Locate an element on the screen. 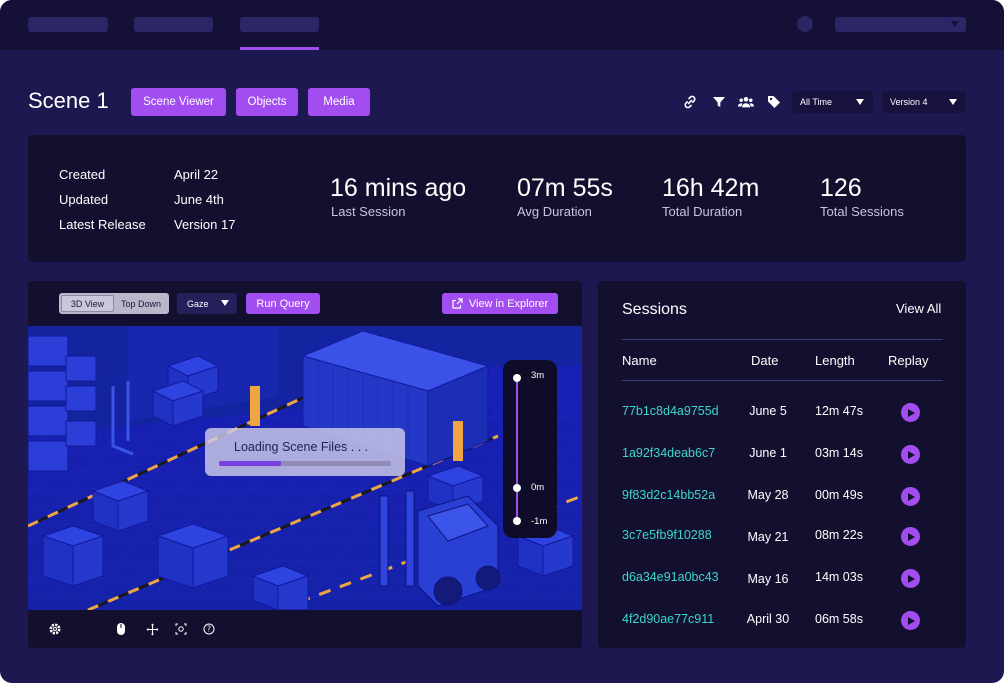 This screenshot has height=683, width=1004. timeline-handle-bottom is located at coordinates (517, 521).